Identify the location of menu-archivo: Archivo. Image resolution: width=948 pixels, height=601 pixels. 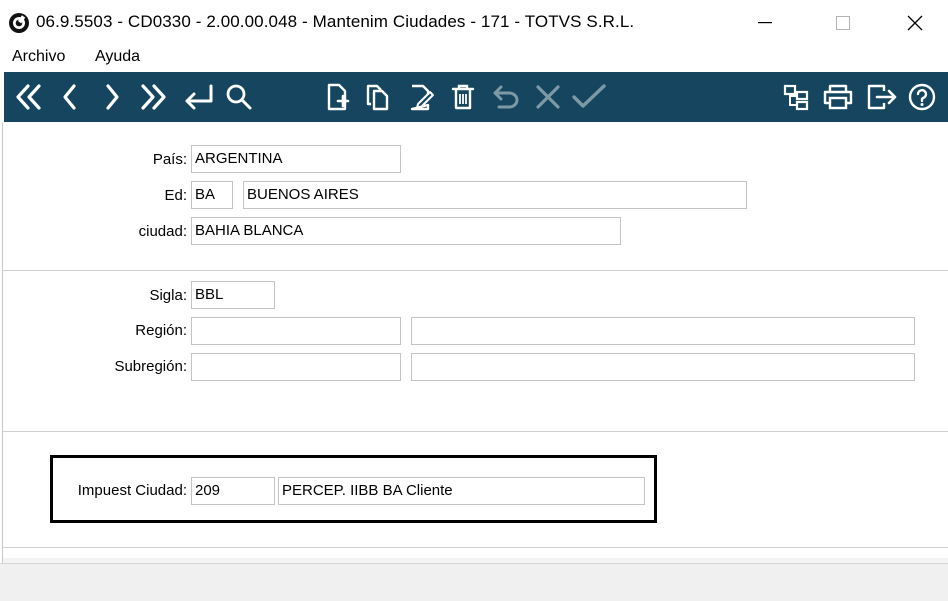
(38, 57).